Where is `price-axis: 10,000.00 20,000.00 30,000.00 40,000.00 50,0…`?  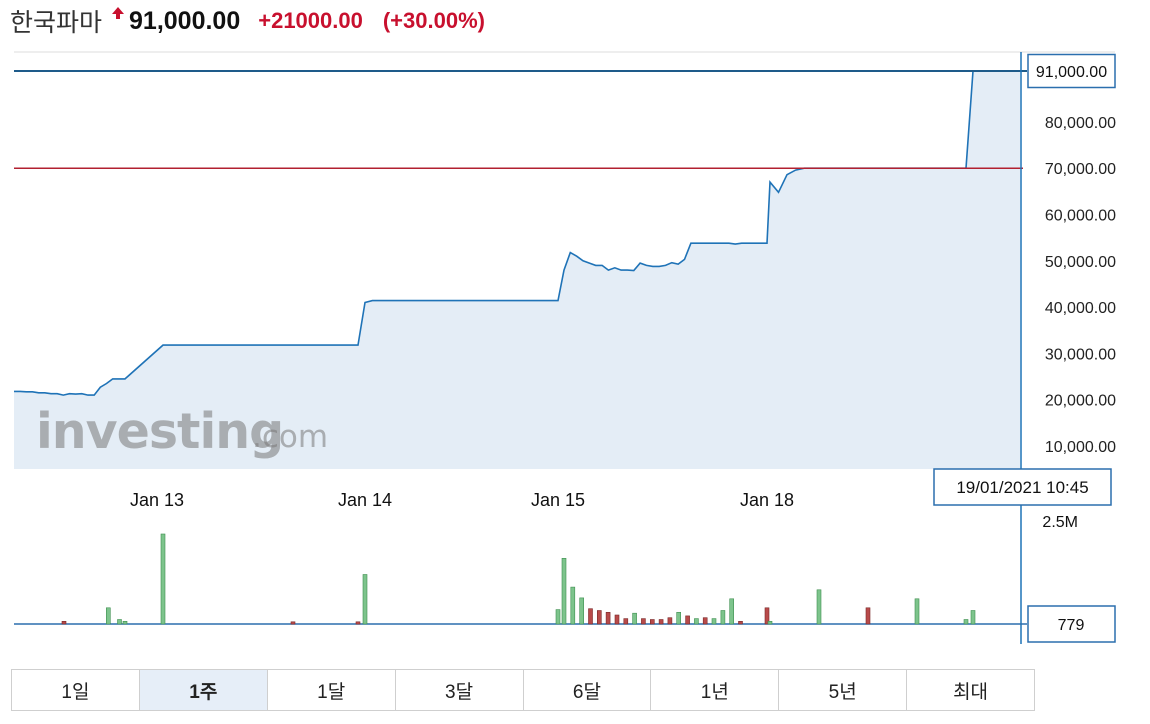 price-axis: 10,000.00 20,000.00 30,000.00 40,000.00 50,0… is located at coordinates (1080, 285).